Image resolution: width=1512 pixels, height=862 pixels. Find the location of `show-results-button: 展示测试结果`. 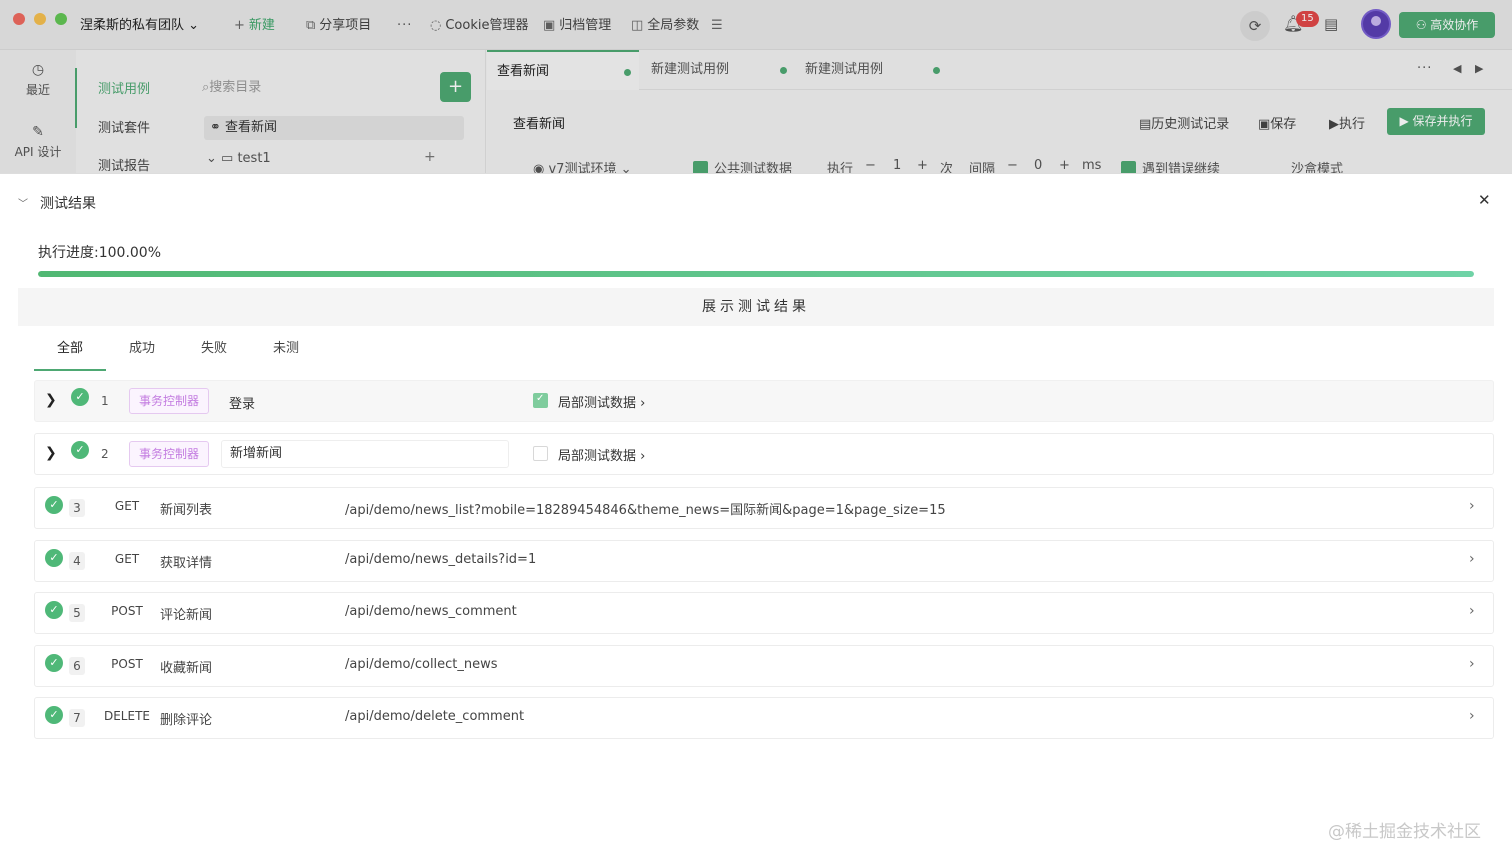

show-results-button: 展示测试结果 is located at coordinates (756, 307).